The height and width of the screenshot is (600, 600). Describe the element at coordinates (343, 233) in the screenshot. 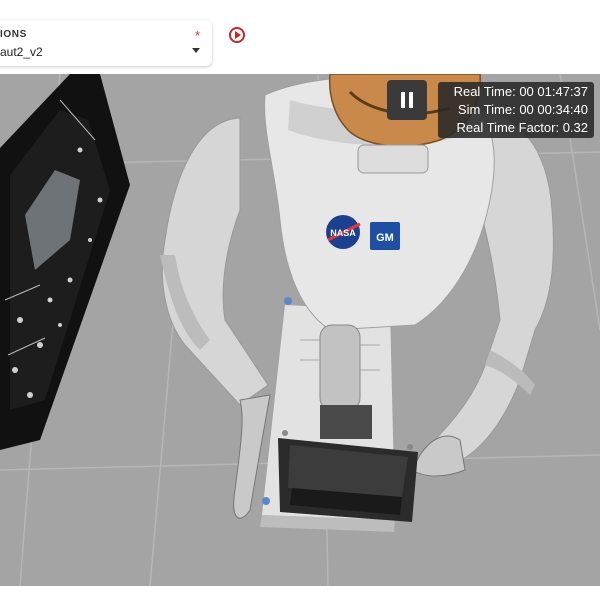

I see `nasa-logo-text: NASA` at that location.